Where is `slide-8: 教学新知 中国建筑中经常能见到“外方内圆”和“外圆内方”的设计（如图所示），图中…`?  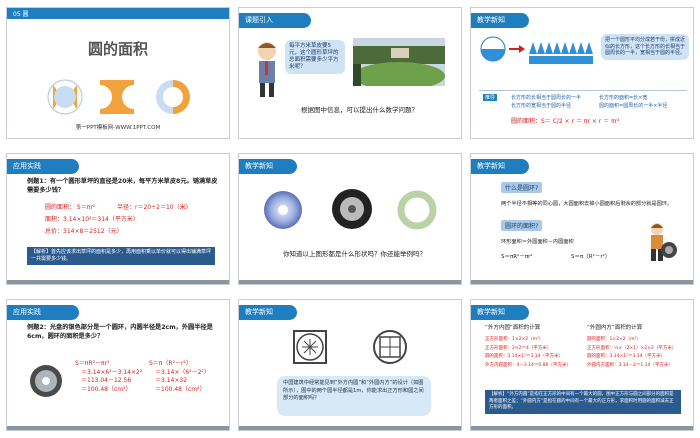
slide-8: 教学新知 中国建筑中经常能见到“外方内圆”和“外圆内方”的设计（如图所示），图中… is located at coordinates (350, 365).